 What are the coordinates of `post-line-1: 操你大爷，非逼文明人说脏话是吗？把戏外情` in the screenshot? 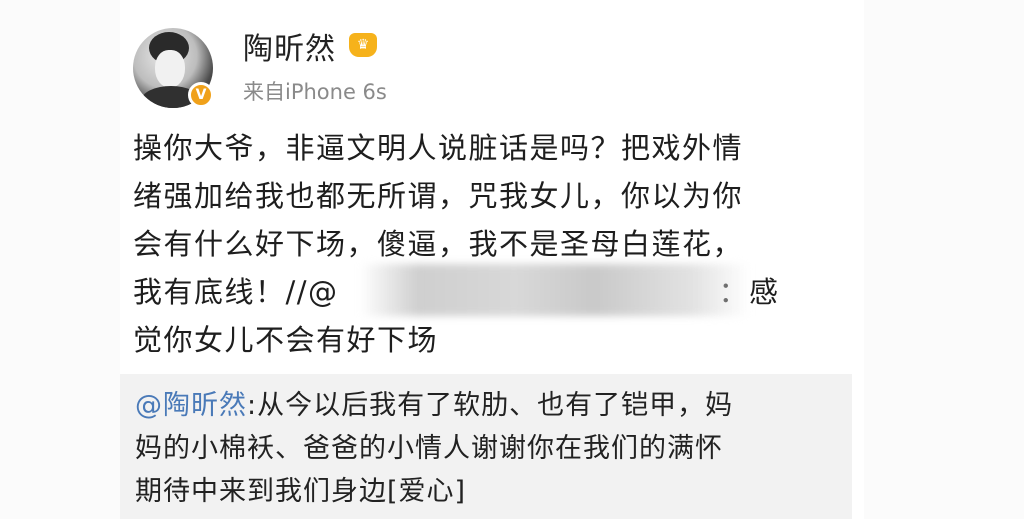 It's located at (438, 148).